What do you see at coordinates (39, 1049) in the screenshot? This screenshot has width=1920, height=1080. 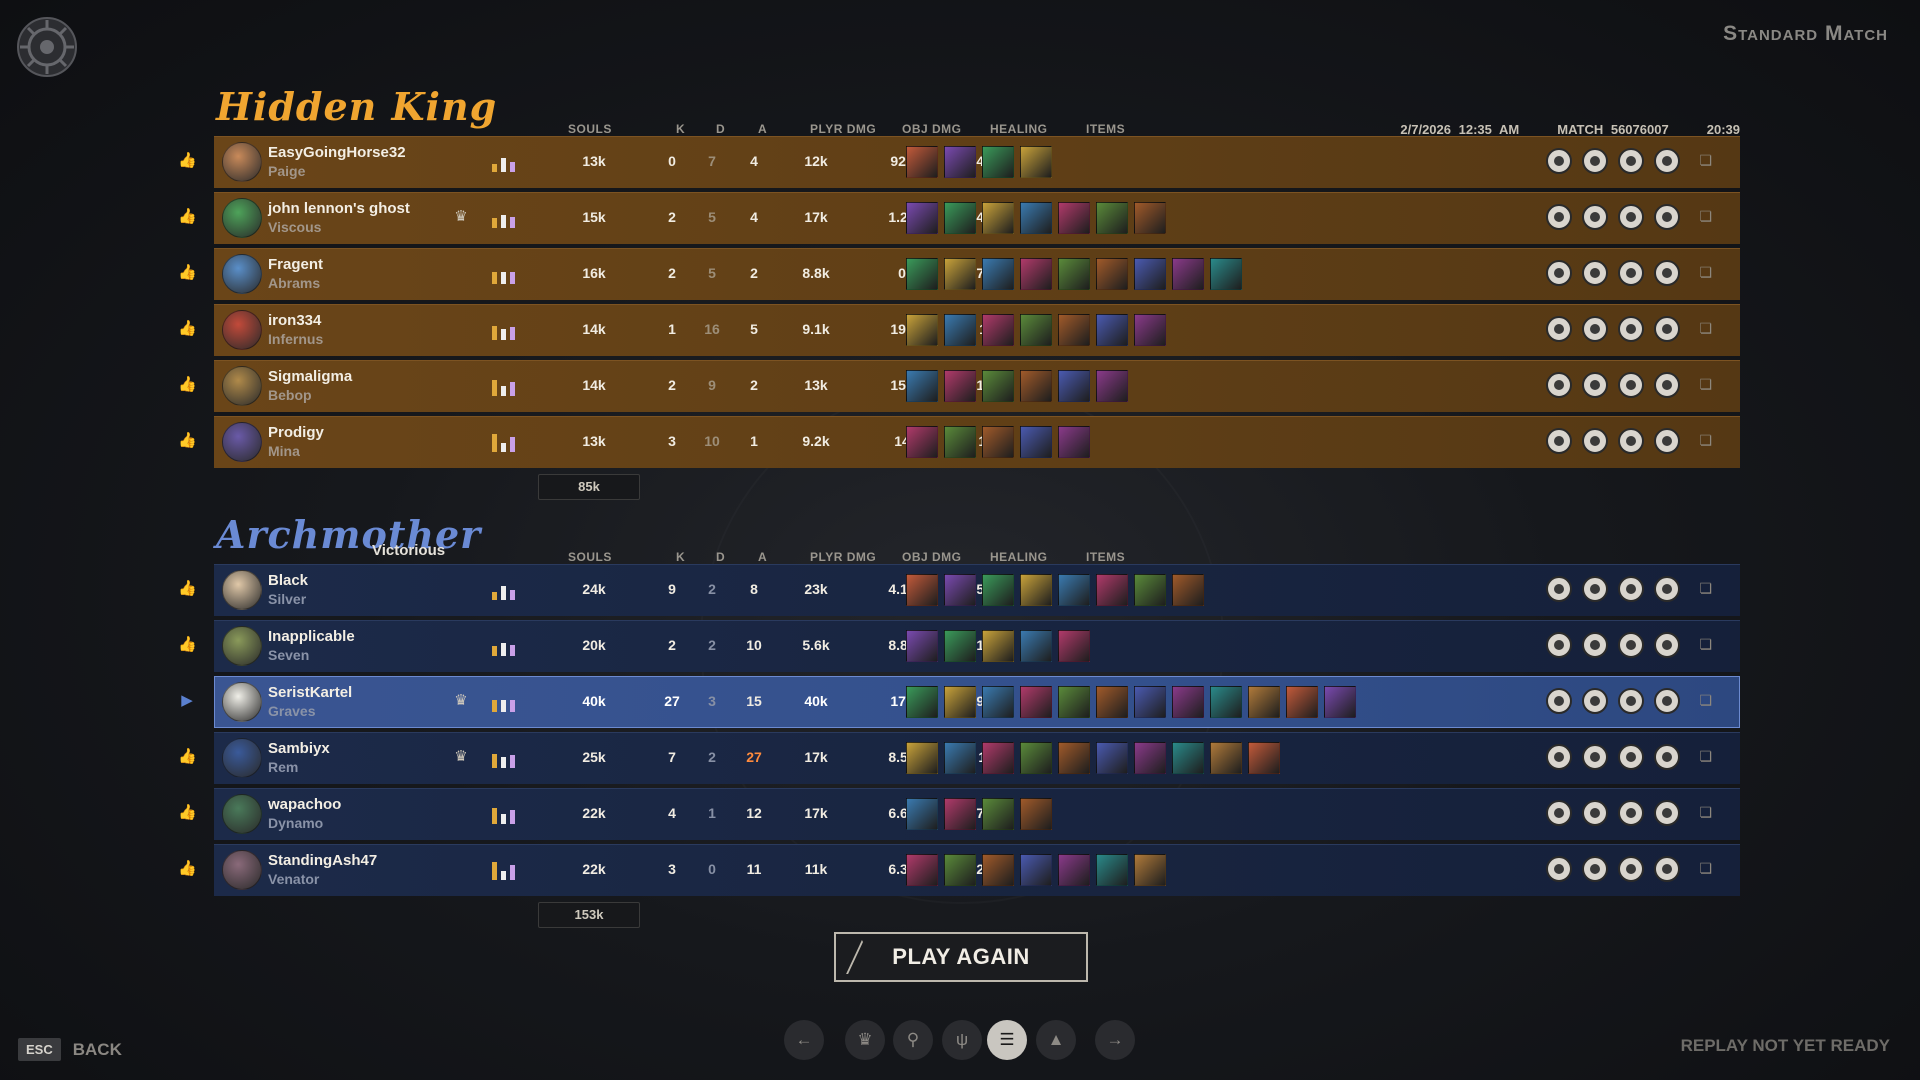 I see `esc-key: ESC` at bounding box center [39, 1049].